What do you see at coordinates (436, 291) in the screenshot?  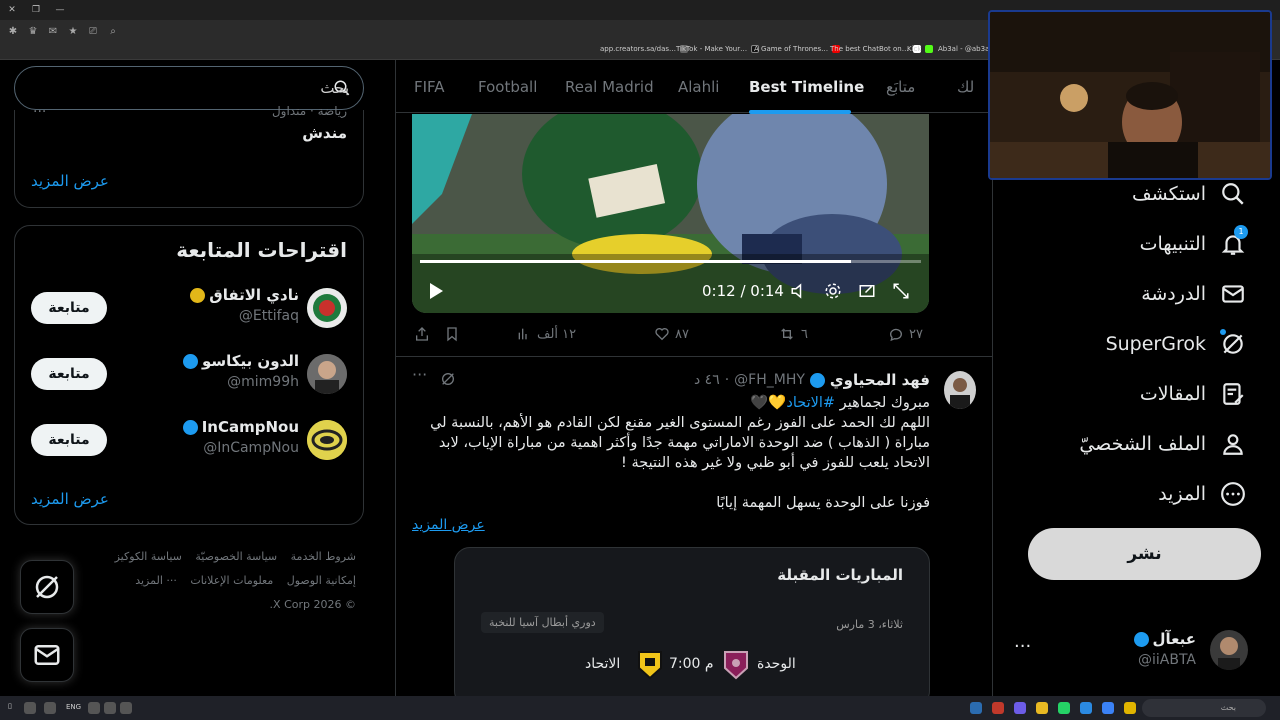 I see `play-icon` at bounding box center [436, 291].